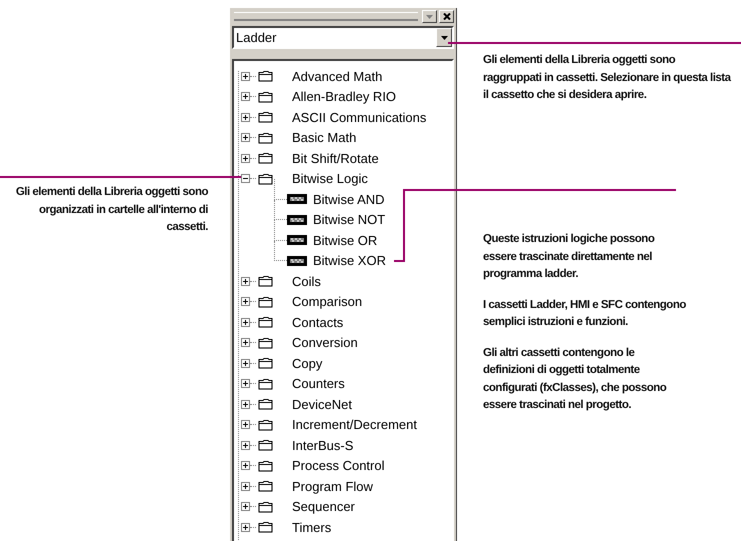  What do you see at coordinates (607, 78) in the screenshot?
I see `callout-text: Gli elementi della Libreria oggetti sono raggruppati in cassetti. Selezionare in questa lista il cassetto che si desidera aprire.` at bounding box center [607, 78].